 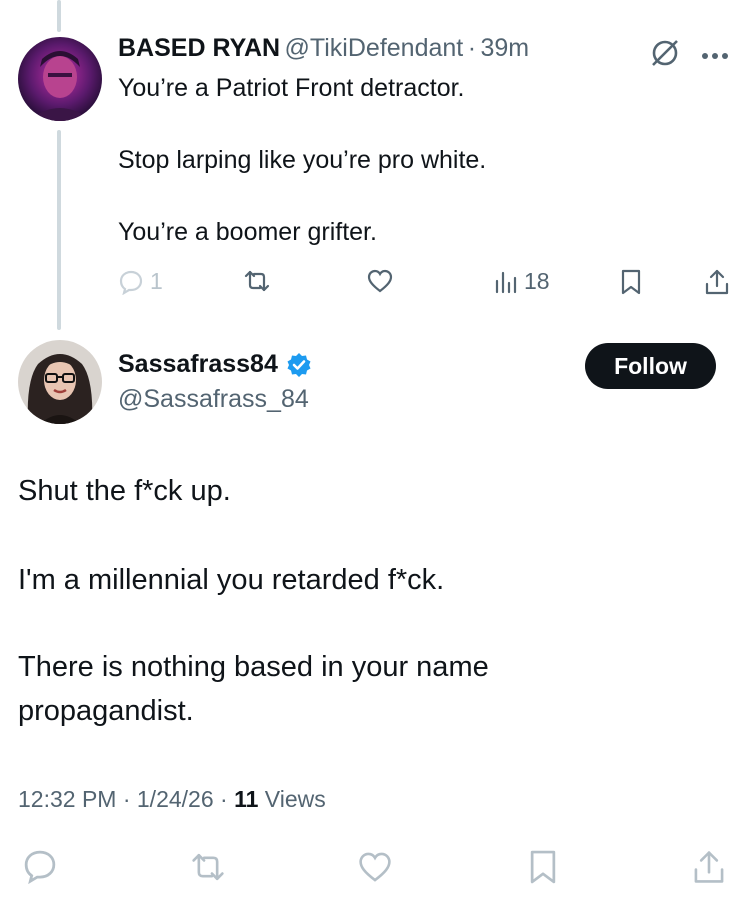 I want to click on tweet-meta: 12:32 PM · 1/24/26 · 11 Views, so click(x=172, y=799).